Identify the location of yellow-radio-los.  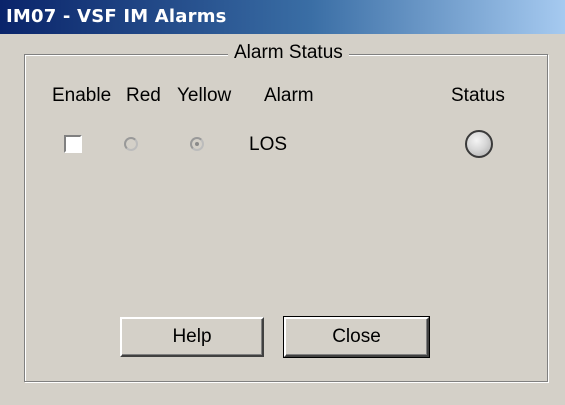
(197, 144).